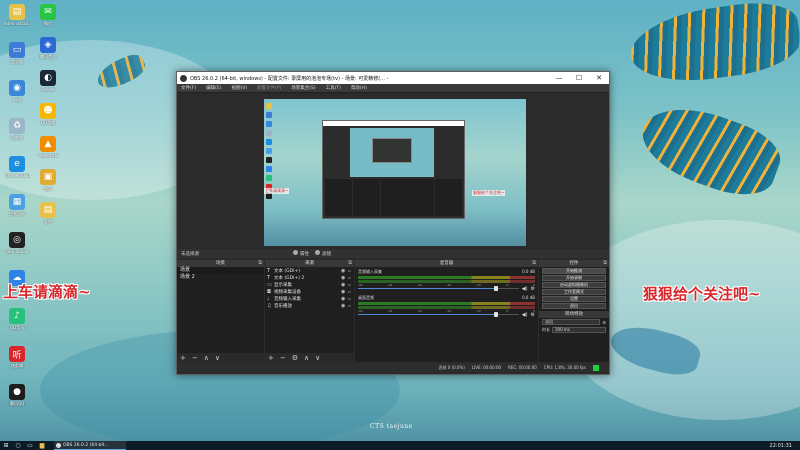 The width and height of the screenshot is (800, 450). I want to click on add-source-button: +, so click(271, 358).